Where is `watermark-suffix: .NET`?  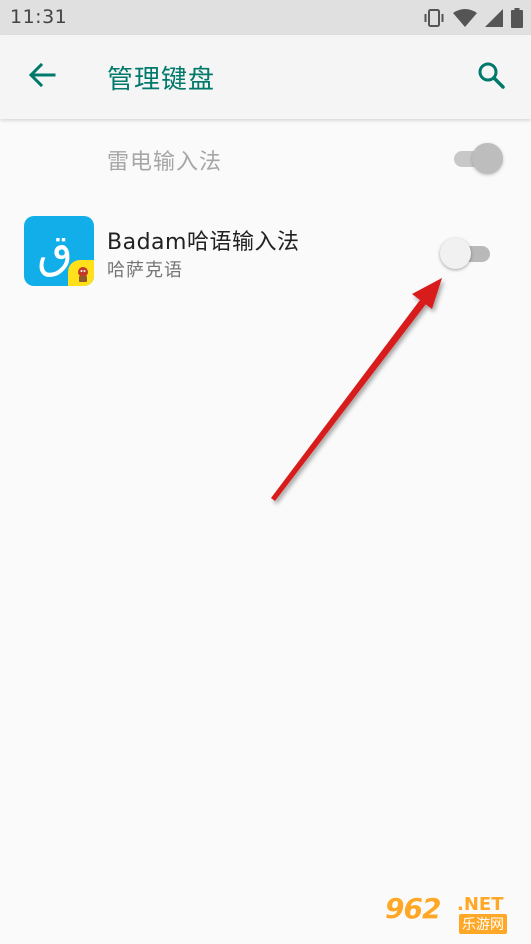 watermark-suffix: .NET is located at coordinates (480, 904).